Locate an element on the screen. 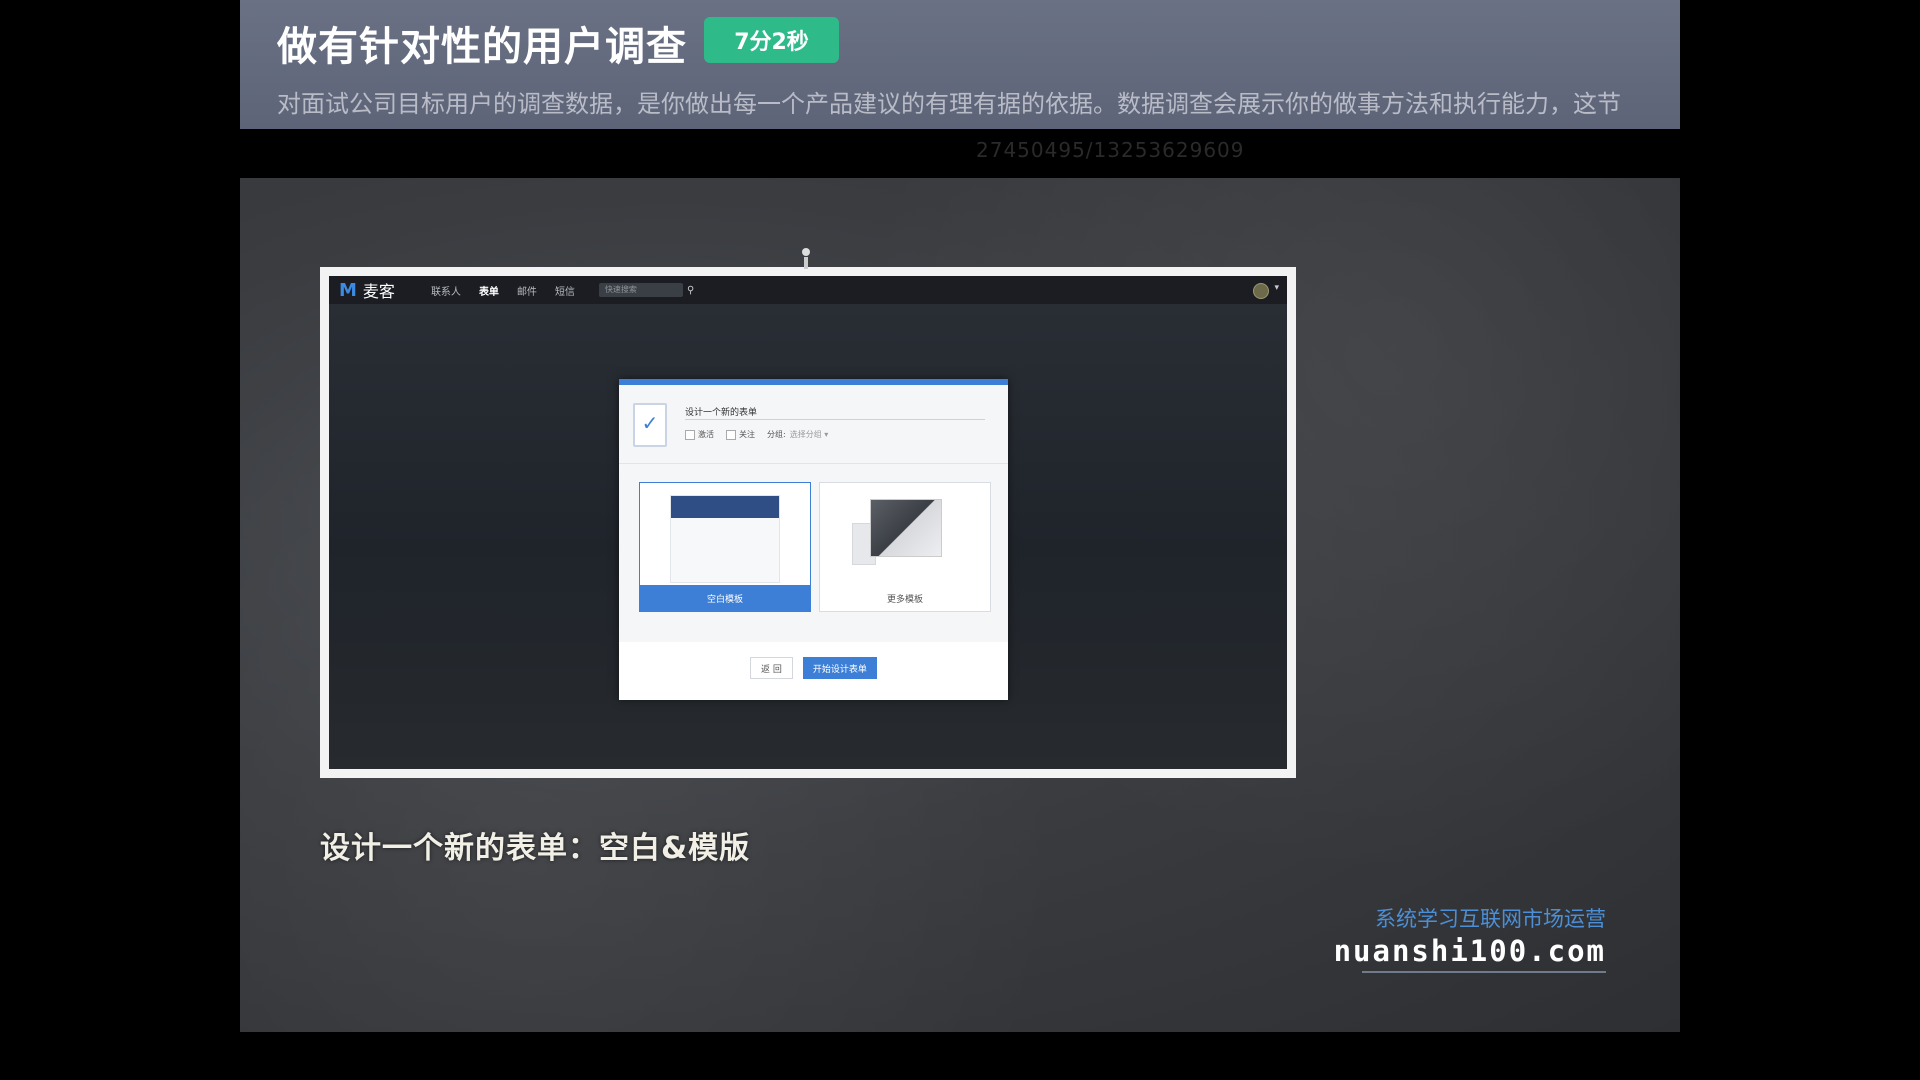  dialog-header: ✓ 激活 关注 分组: 选择分组 ▾ is located at coordinates (813, 424).